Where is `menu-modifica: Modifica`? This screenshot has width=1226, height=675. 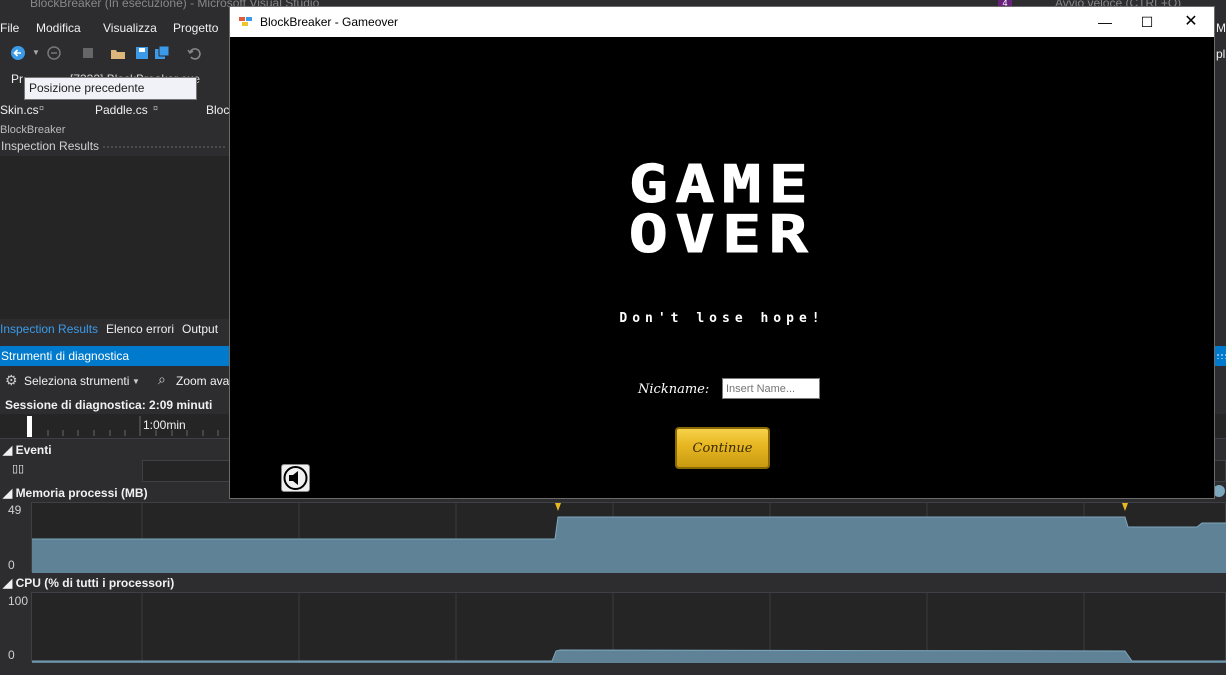
menu-modifica: Modifica is located at coordinates (58, 28).